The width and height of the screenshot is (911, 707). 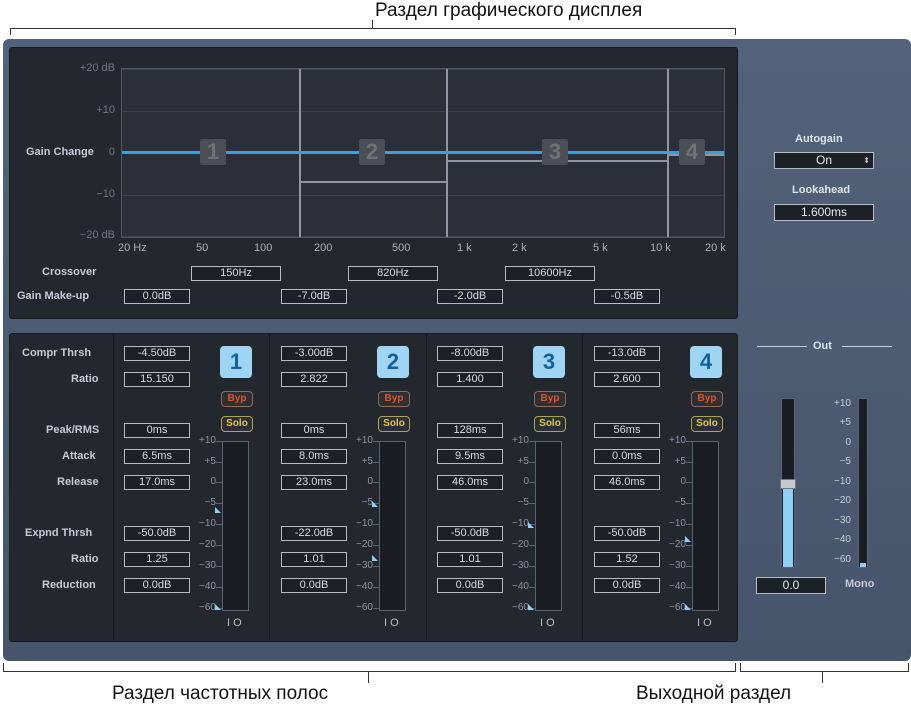 What do you see at coordinates (323, 248) in the screenshot?
I see `x-label-200: 200` at bounding box center [323, 248].